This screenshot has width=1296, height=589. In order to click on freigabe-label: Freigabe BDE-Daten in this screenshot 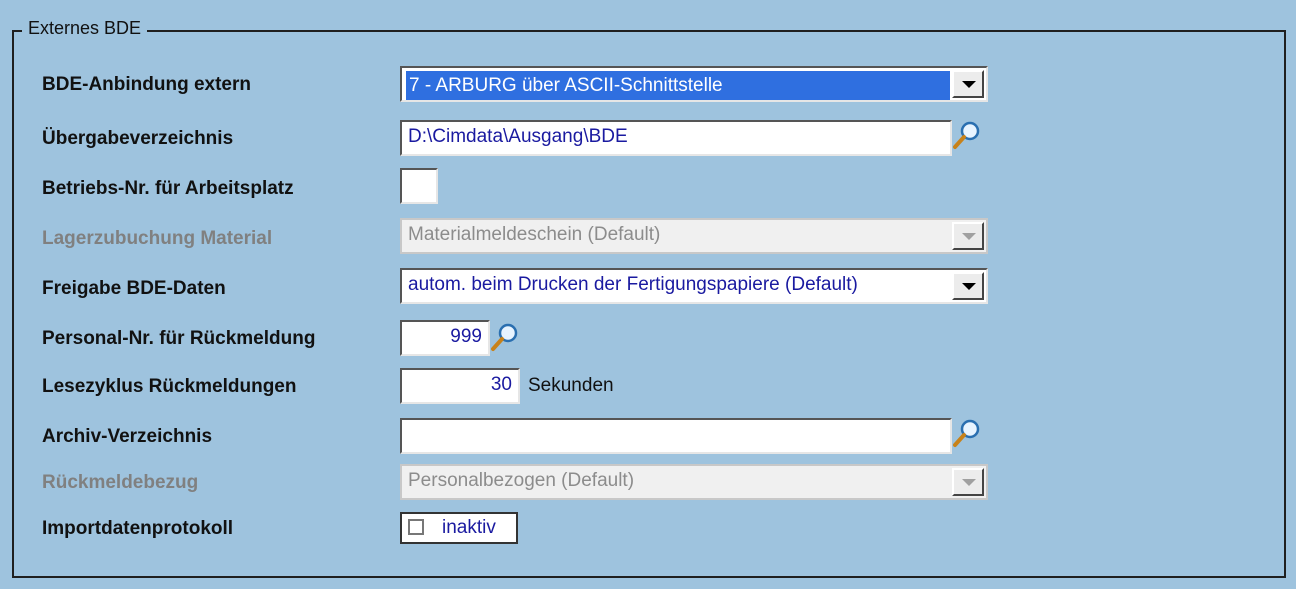, I will do `click(134, 288)`.